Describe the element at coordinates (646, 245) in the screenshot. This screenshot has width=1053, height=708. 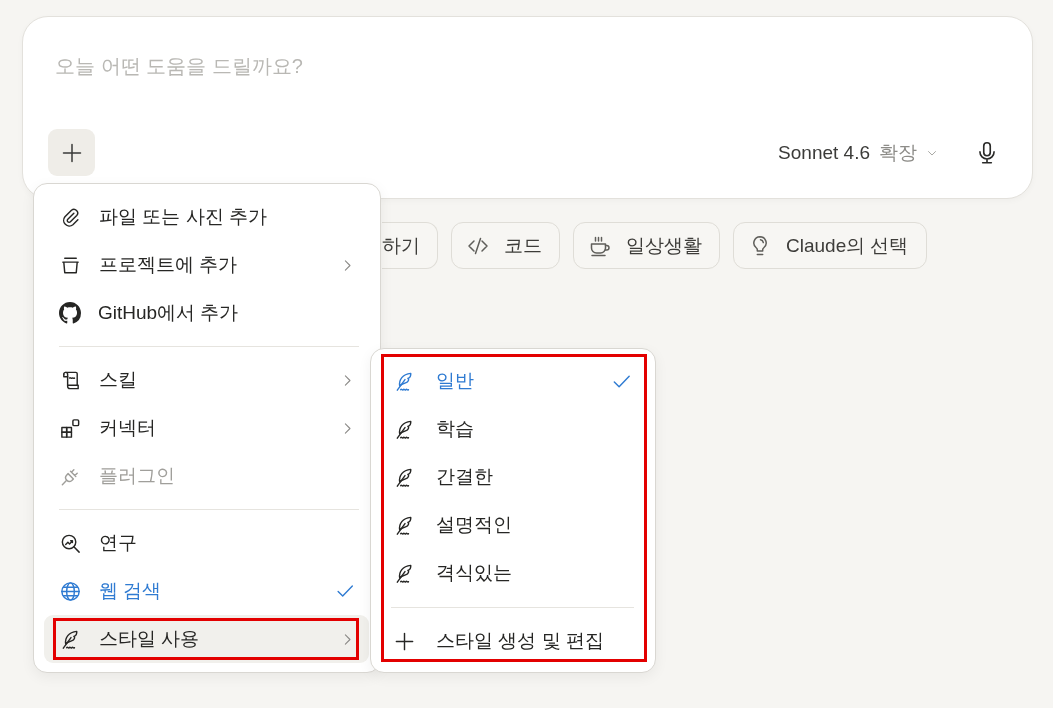
I see `suggestion-chip: 일상생활` at that location.